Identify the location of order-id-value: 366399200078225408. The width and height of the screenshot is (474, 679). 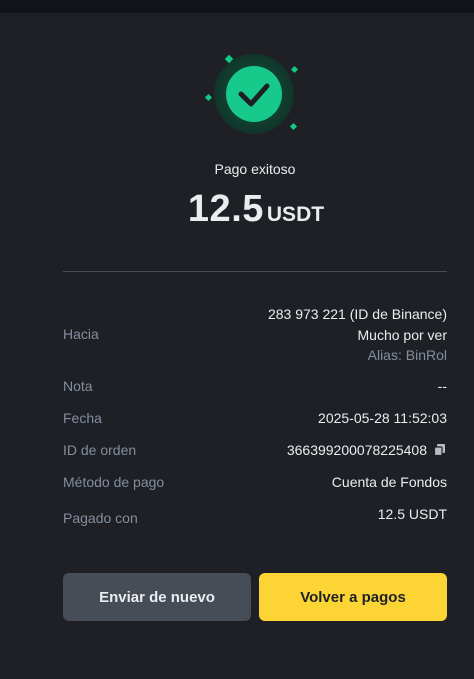
(356, 450).